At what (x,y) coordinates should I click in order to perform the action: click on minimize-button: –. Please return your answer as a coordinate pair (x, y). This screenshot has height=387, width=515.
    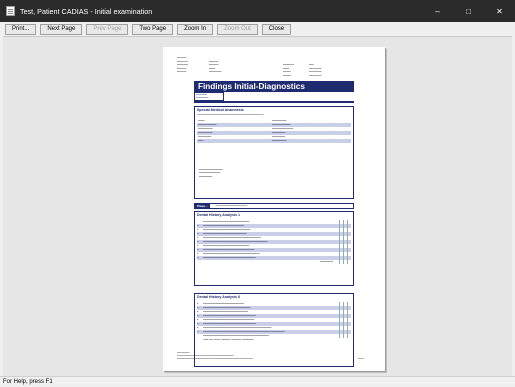
    Looking at the image, I should click on (437, 11).